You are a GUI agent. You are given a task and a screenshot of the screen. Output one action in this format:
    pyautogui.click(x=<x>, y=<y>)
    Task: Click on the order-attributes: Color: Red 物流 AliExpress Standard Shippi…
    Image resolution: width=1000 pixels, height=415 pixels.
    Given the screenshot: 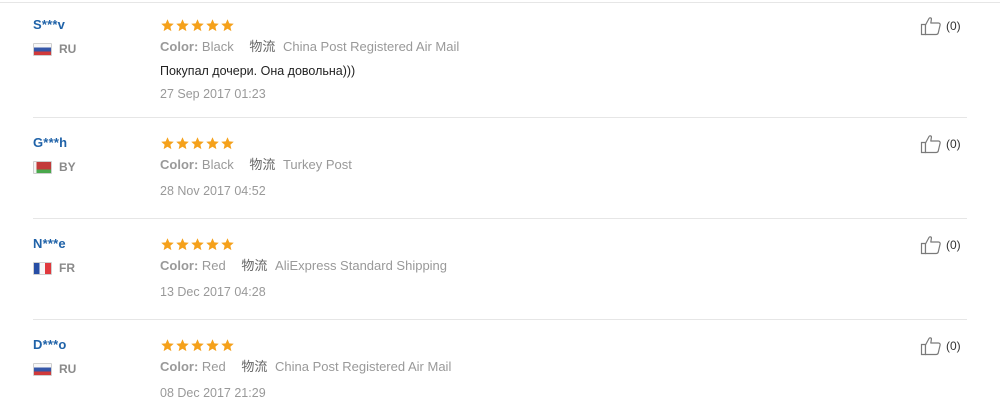 What is the action you would take?
    pyautogui.click(x=303, y=266)
    